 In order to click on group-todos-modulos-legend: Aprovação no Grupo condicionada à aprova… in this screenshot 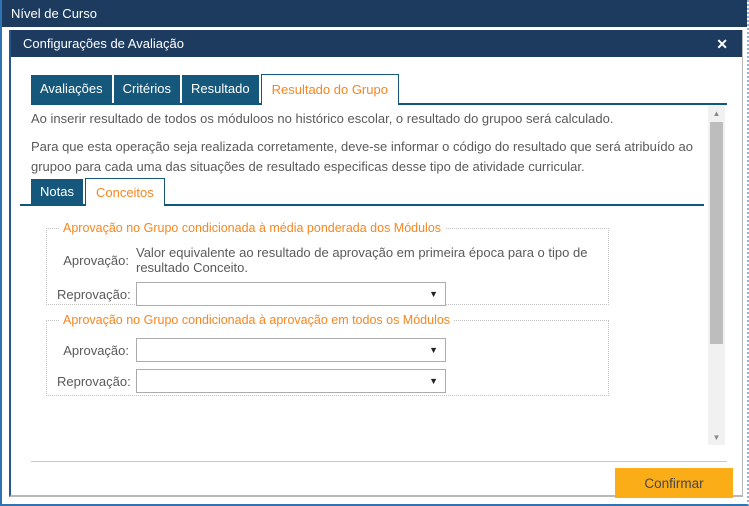, I will do `click(257, 320)`.